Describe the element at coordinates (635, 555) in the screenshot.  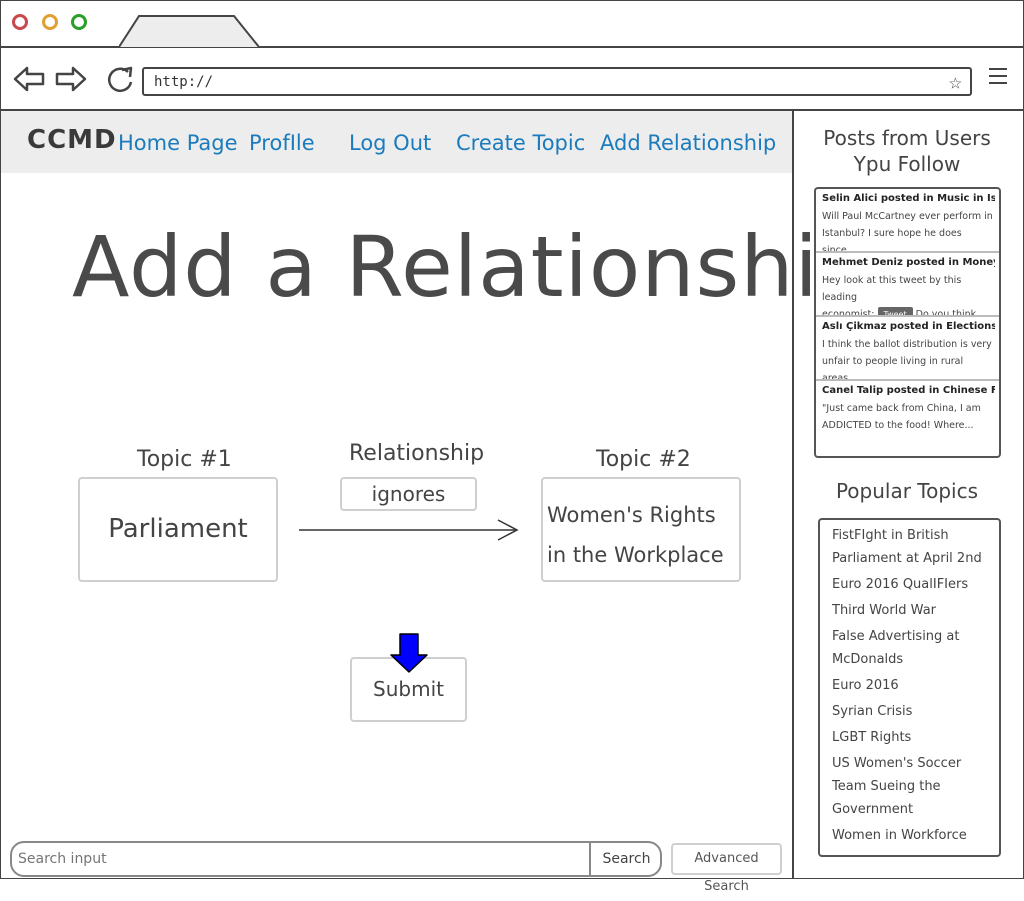
I see `topic2-value-line2: in the Workplace` at that location.